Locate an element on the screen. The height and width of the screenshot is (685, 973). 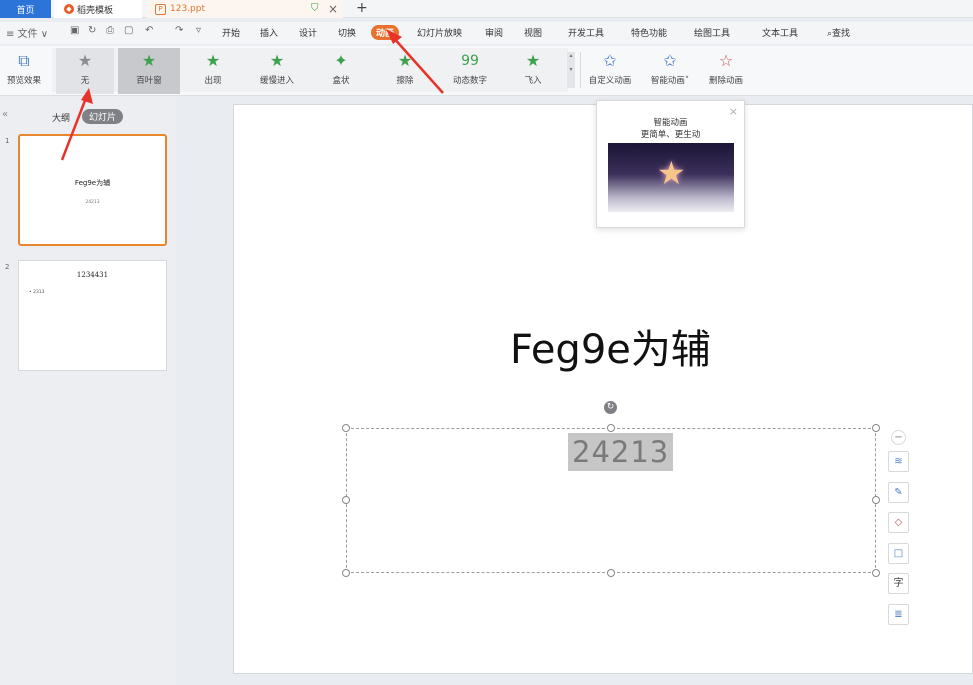
popup-title: 智能动画 is located at coordinates (670, 123).